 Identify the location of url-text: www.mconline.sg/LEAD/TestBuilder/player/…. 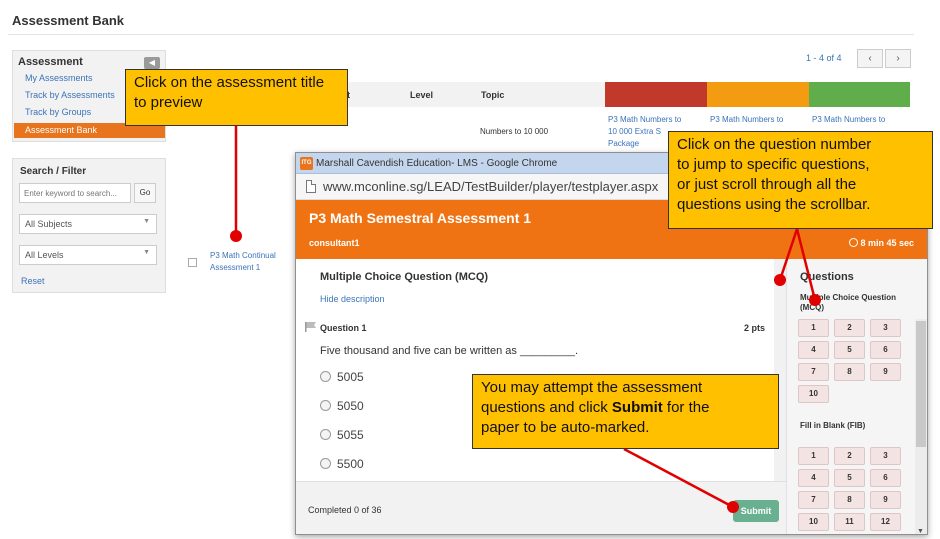
(491, 186).